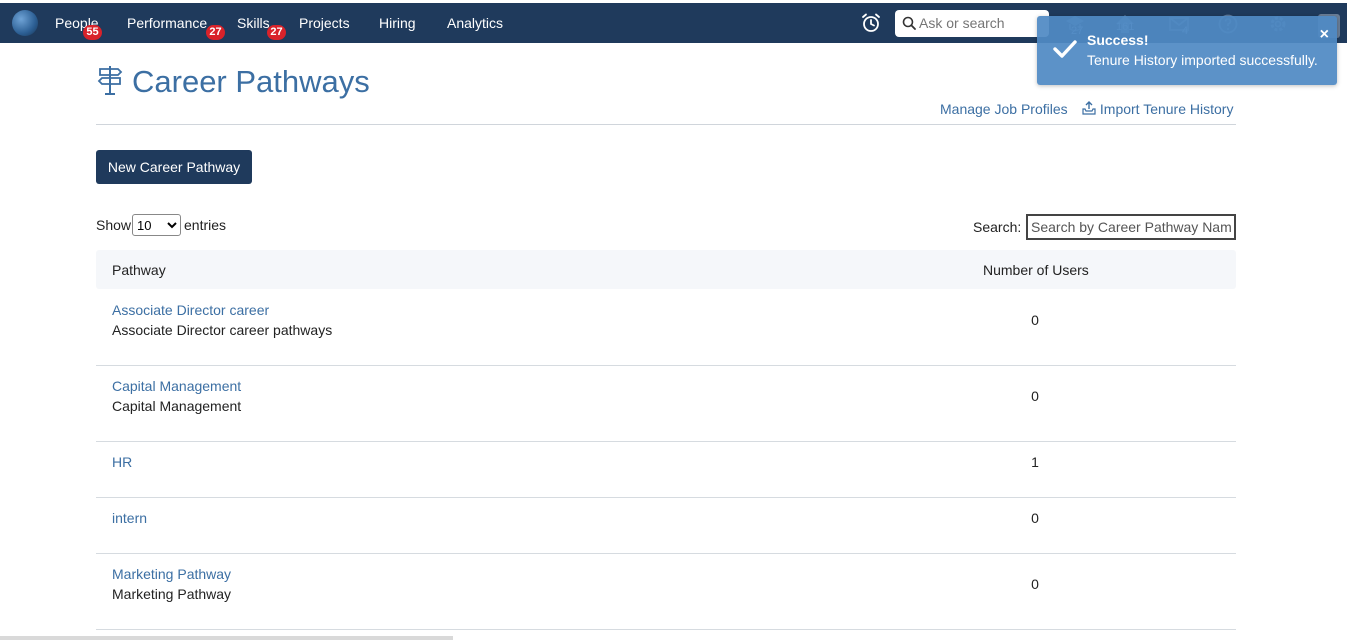  What do you see at coordinates (139, 270) in the screenshot?
I see `column-header-pathway: Pathway` at bounding box center [139, 270].